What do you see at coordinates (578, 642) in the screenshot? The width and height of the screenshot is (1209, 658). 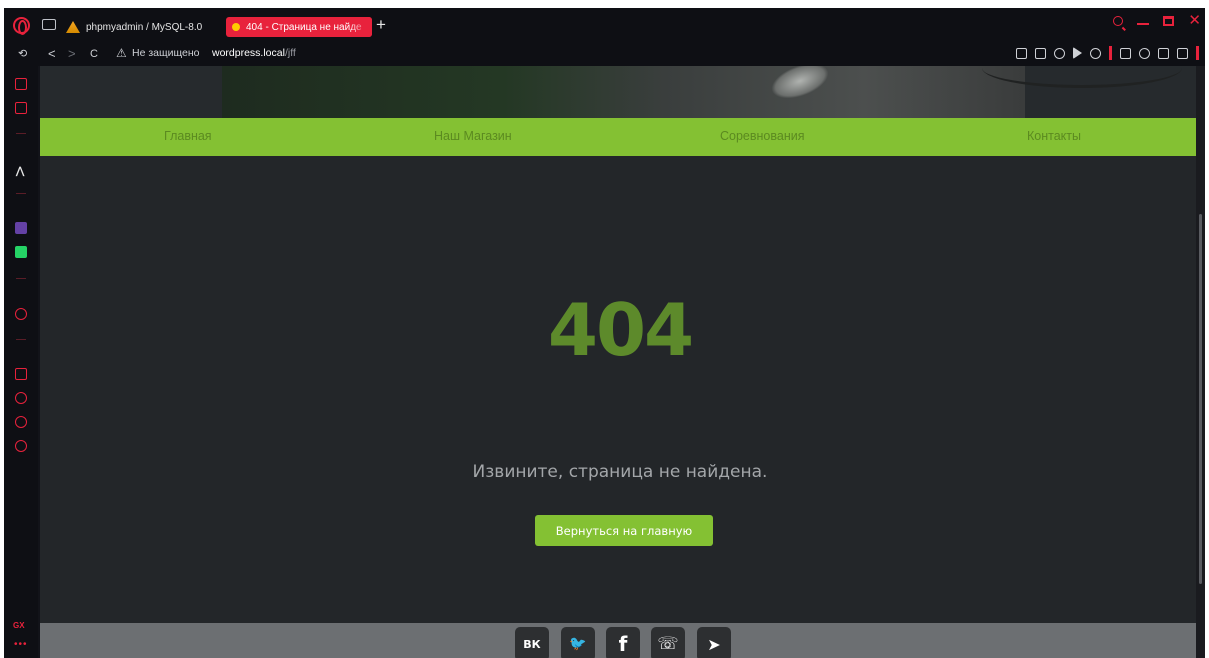 I see `twitter-icon: 🐦` at bounding box center [578, 642].